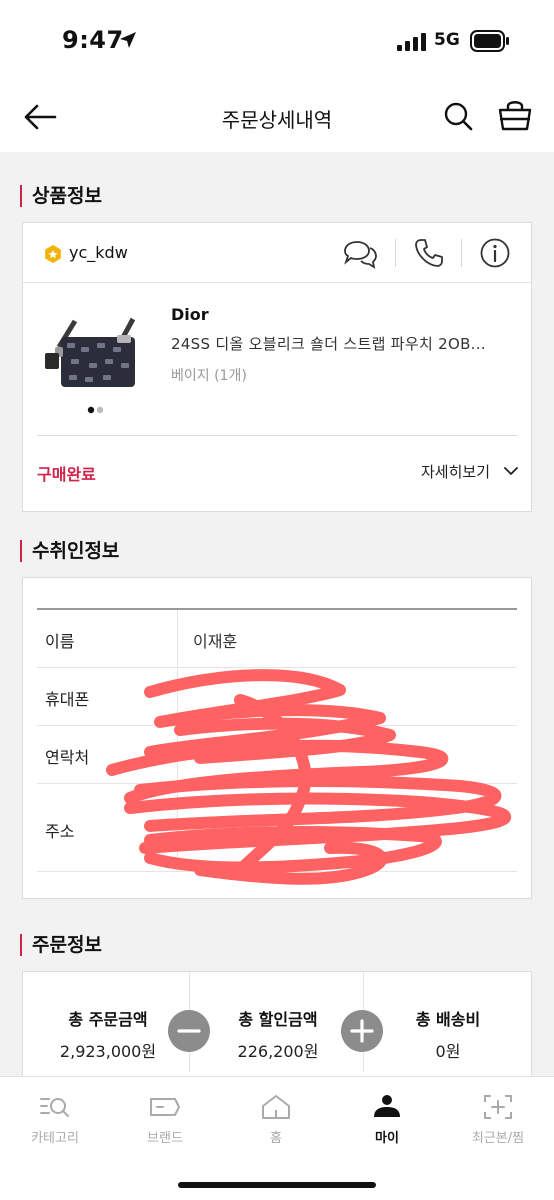 This screenshot has height=1200, width=554. I want to click on image-pagination-dots, so click(95, 410).